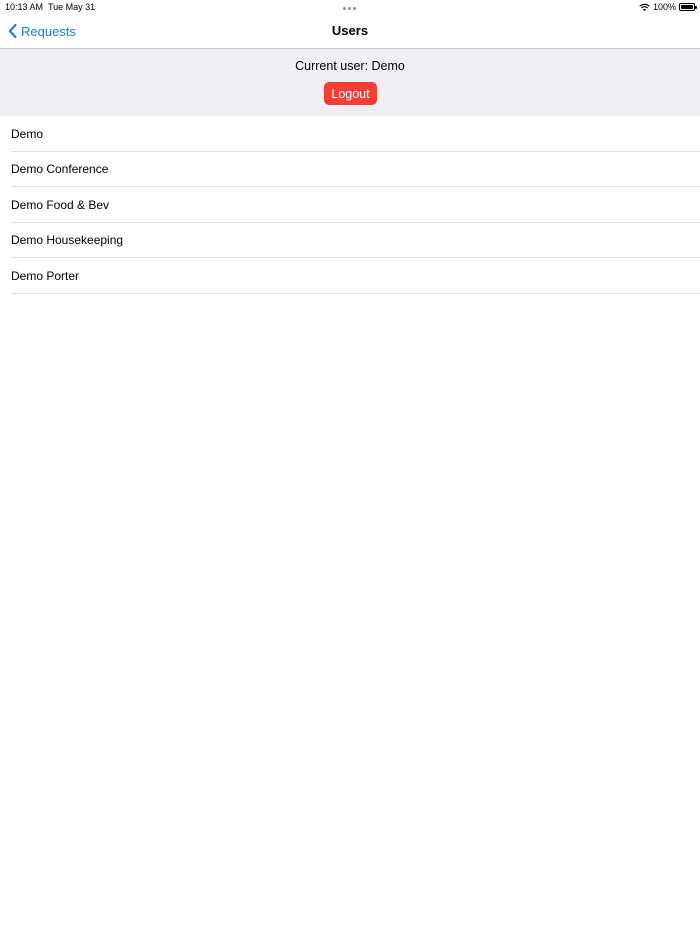 This screenshot has height=934, width=700. What do you see at coordinates (688, 7) in the screenshot?
I see `battery-icon` at bounding box center [688, 7].